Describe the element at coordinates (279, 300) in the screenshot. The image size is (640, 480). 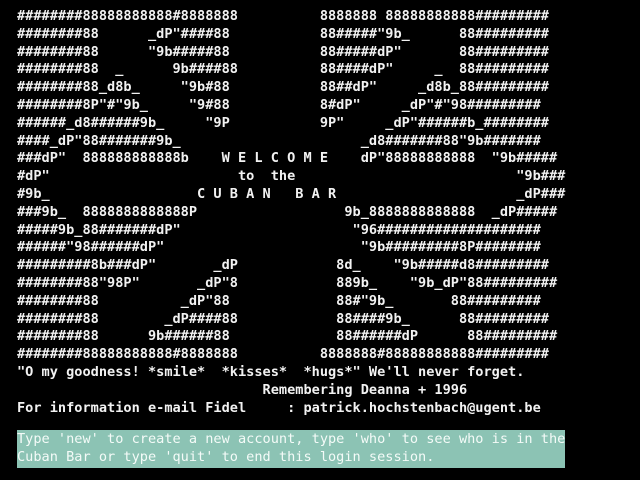
I see `ascii-art-line: ########88 _dP"88 88#"9b_ 88#########` at that location.